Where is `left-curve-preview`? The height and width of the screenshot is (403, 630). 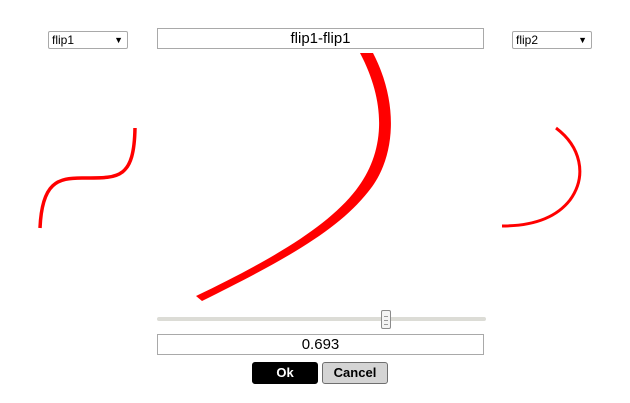 left-curve-preview is located at coordinates (87, 178).